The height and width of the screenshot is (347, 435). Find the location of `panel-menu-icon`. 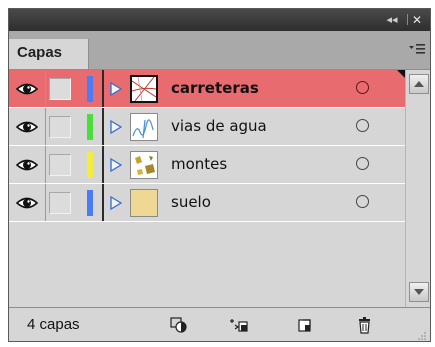

panel-menu-icon is located at coordinates (417, 50).